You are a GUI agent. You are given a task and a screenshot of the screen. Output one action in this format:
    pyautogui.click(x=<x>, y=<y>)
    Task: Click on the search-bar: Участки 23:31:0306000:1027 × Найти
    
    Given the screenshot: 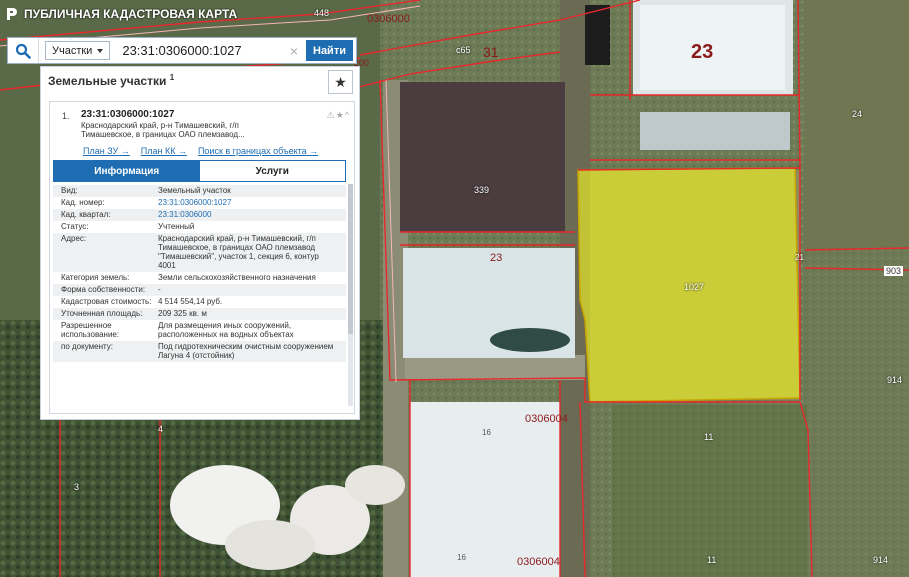 What is the action you would take?
    pyautogui.click(x=182, y=50)
    